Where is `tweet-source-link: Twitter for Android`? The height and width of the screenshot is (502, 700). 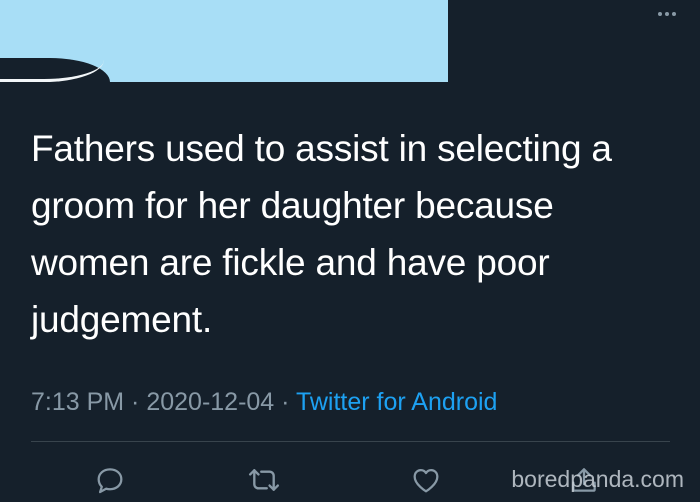
tweet-source-link: Twitter for Android is located at coordinates (396, 402).